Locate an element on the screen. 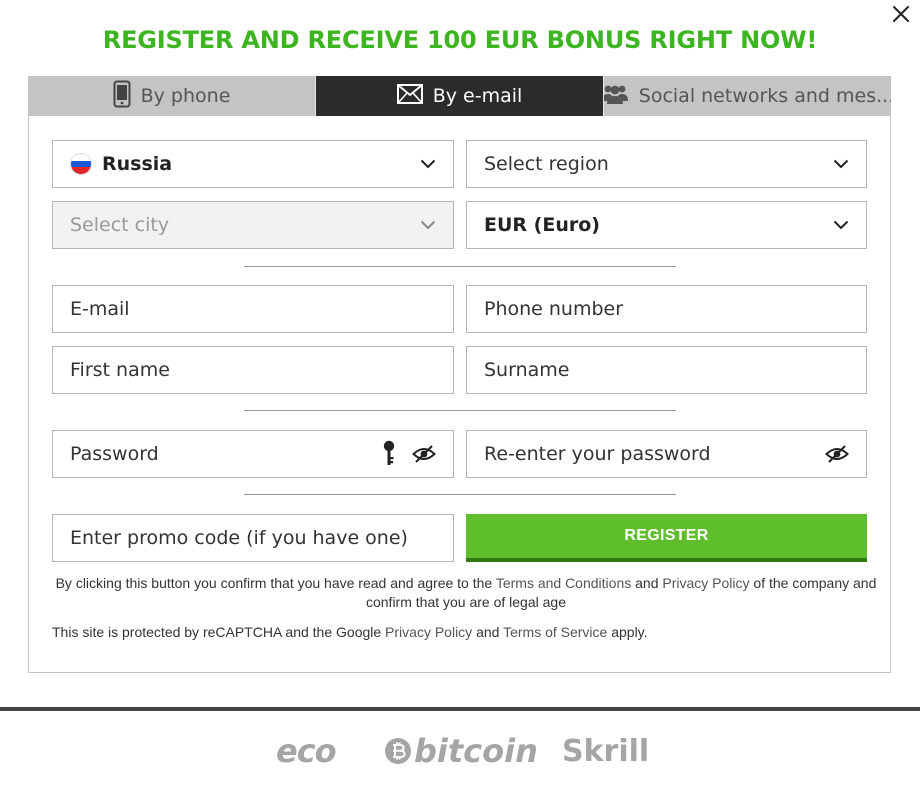 The image size is (920, 810). first-name-field: First name is located at coordinates (253, 370).